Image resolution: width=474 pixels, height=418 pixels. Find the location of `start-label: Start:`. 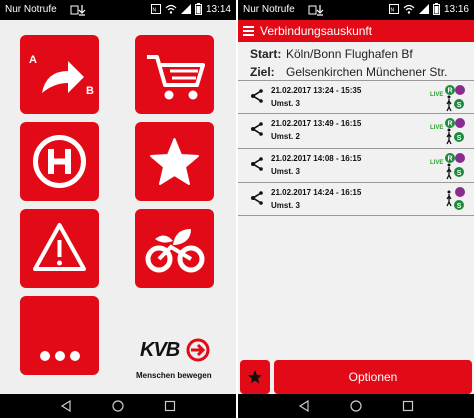

start-label: Start: is located at coordinates (266, 54).